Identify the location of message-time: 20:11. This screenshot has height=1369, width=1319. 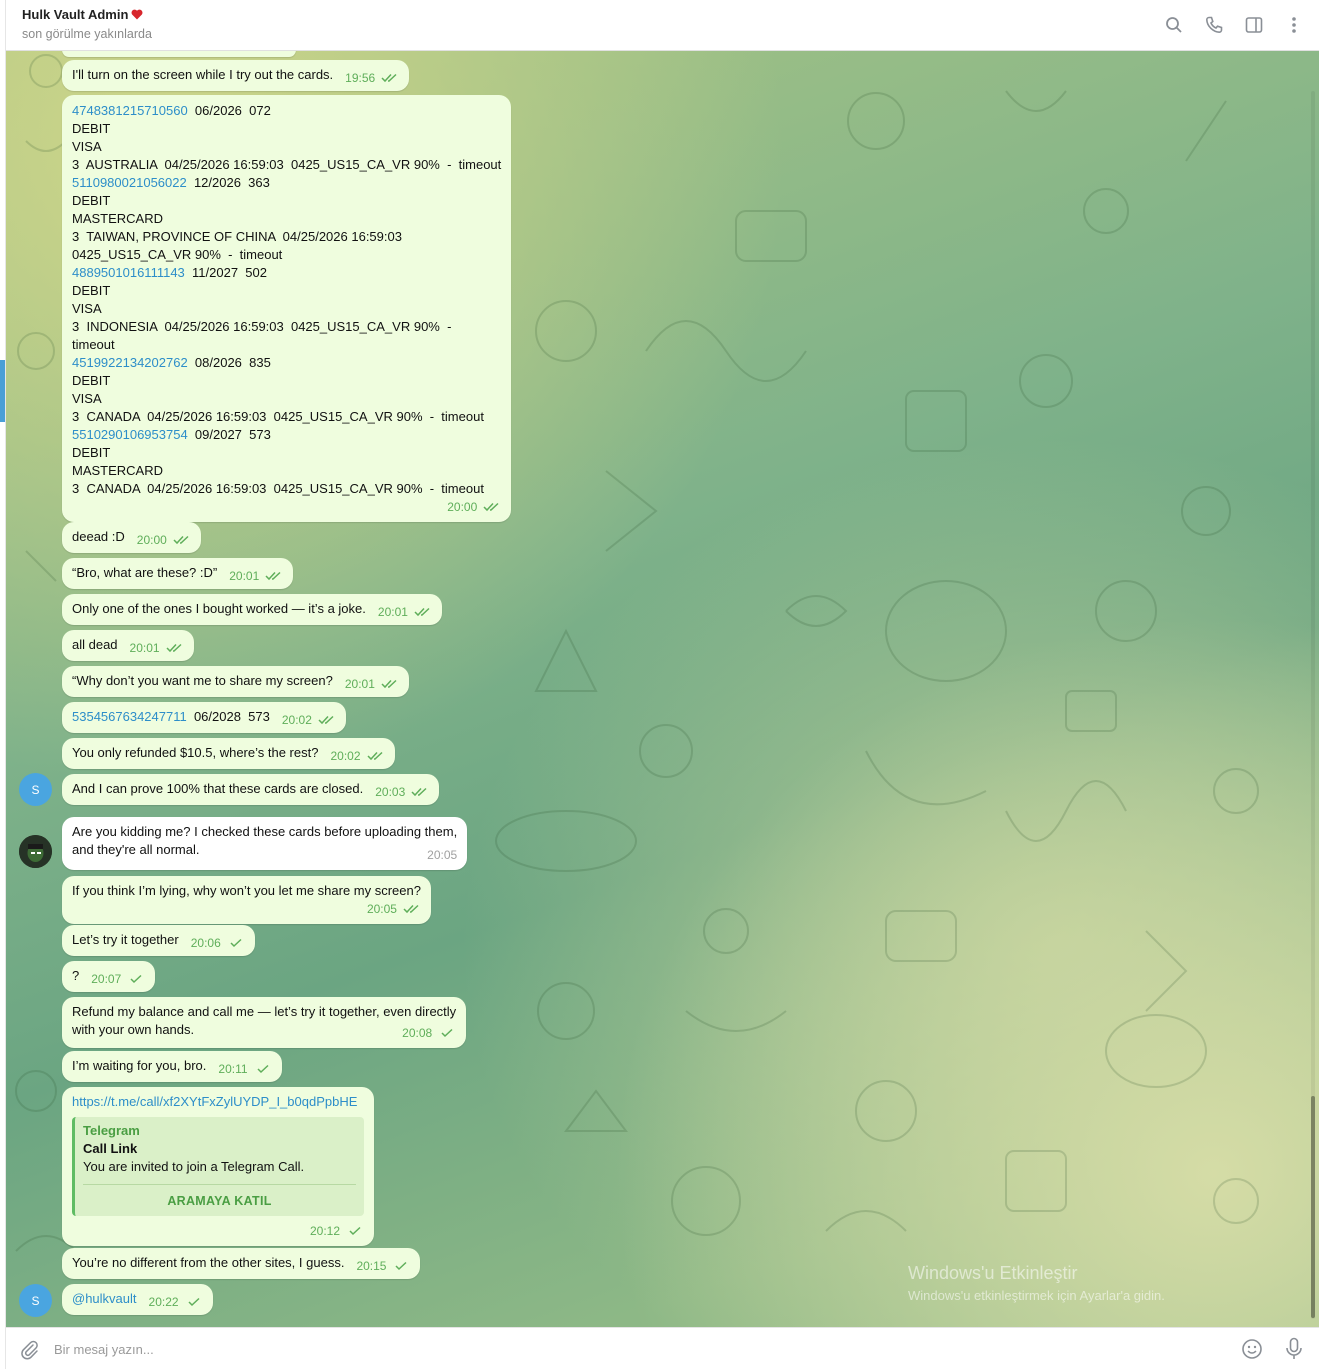
(233, 1069).